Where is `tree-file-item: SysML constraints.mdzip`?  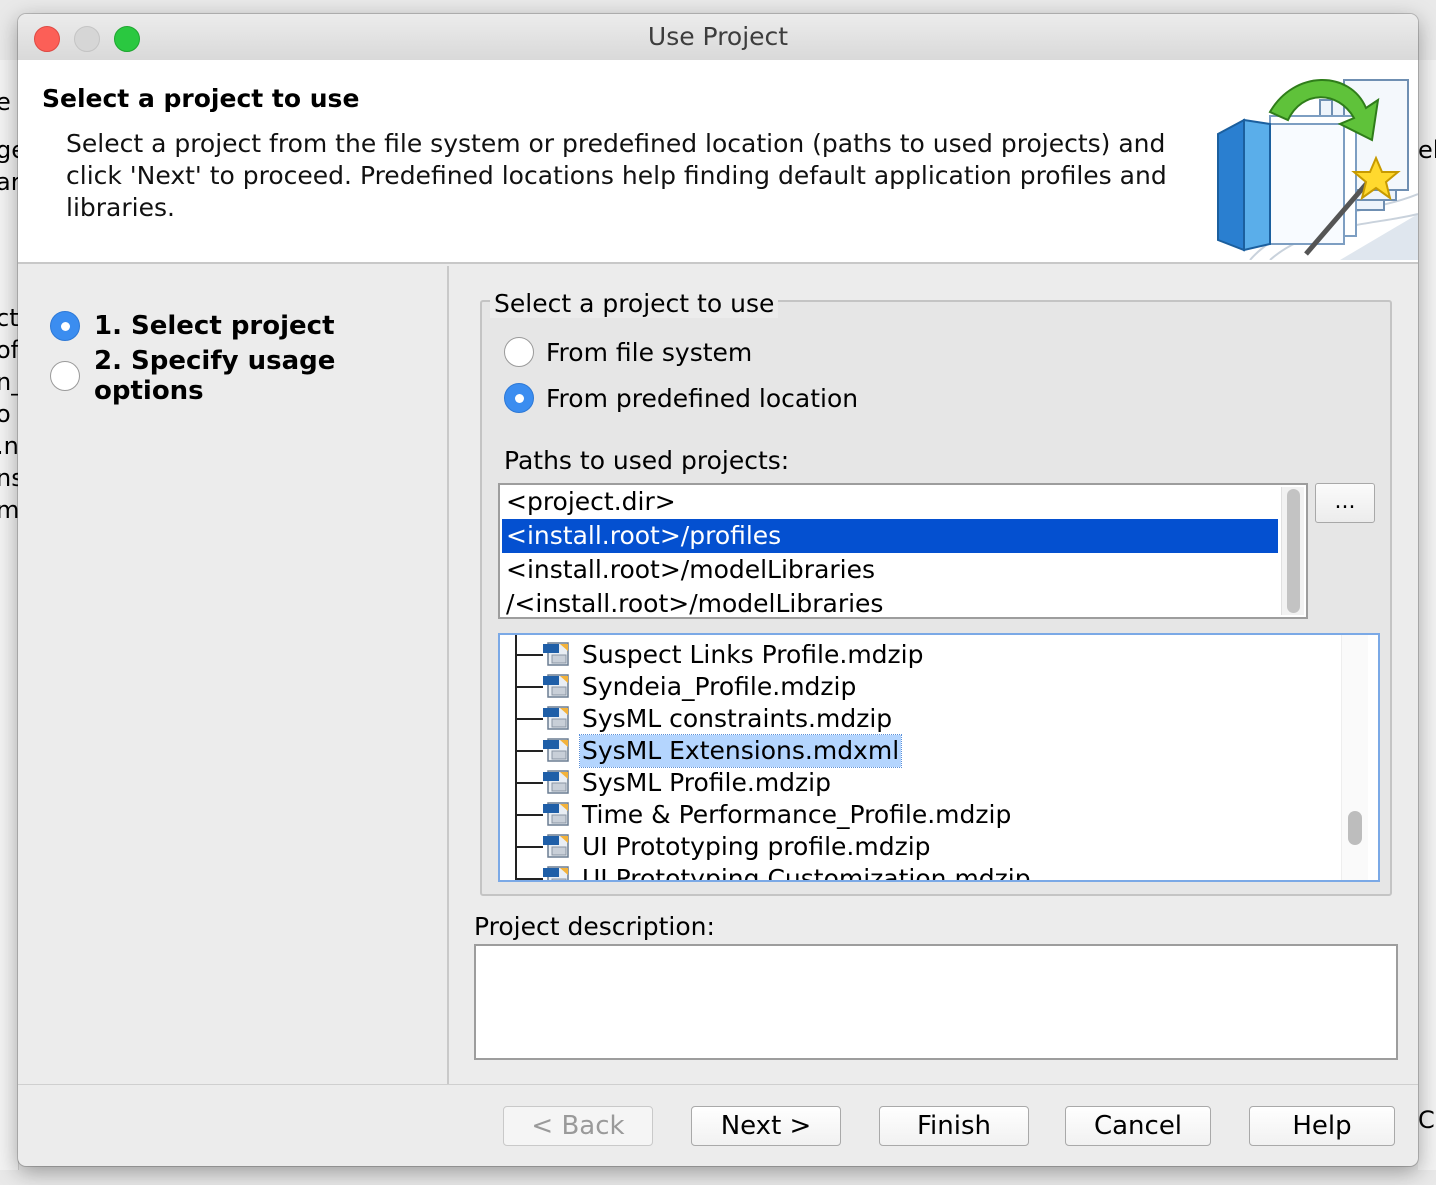
tree-file-item: SysML constraints.mdzip is located at coordinates (920, 719).